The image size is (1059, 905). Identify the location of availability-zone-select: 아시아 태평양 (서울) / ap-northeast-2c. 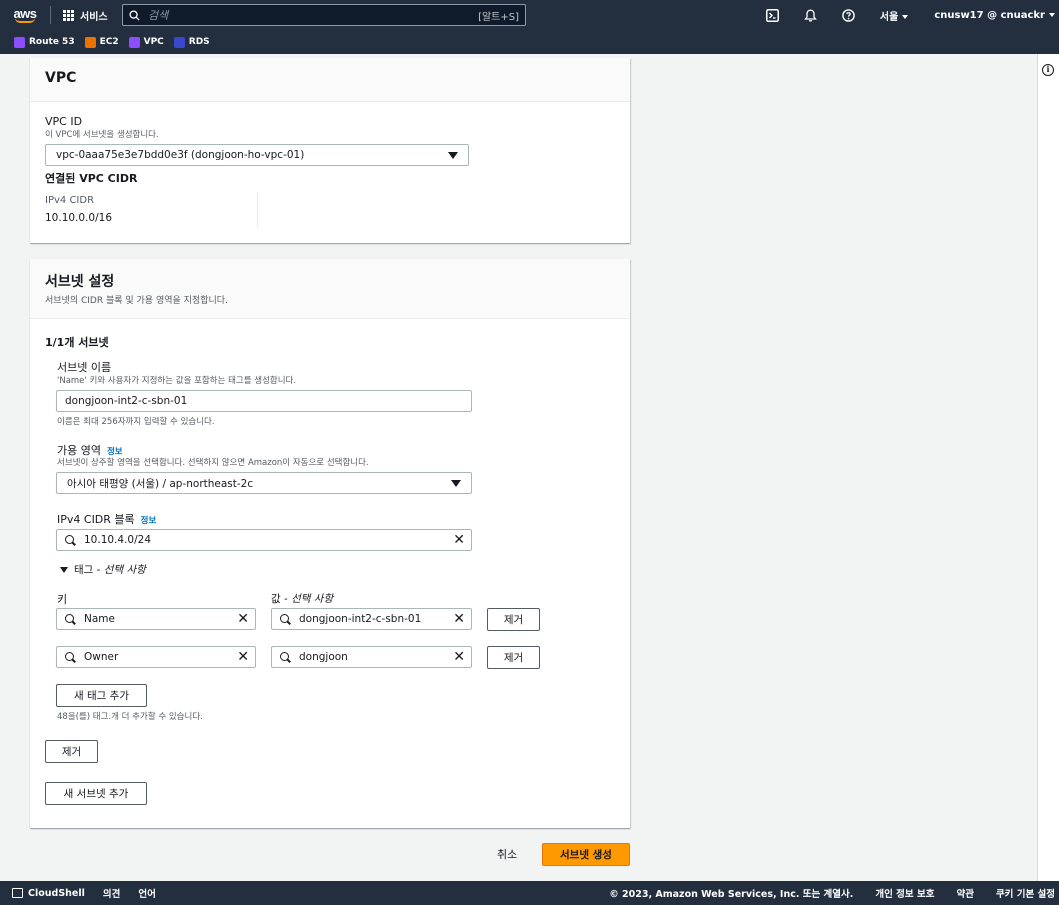
(264, 483).